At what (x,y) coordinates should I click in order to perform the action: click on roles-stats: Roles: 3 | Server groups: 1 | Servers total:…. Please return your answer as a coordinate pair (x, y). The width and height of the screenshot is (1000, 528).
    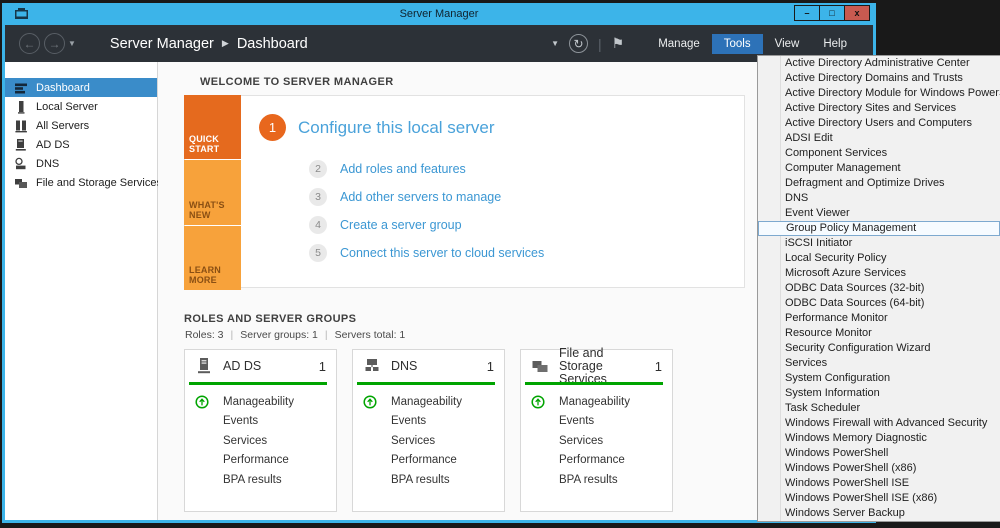
    Looking at the image, I should click on (295, 335).